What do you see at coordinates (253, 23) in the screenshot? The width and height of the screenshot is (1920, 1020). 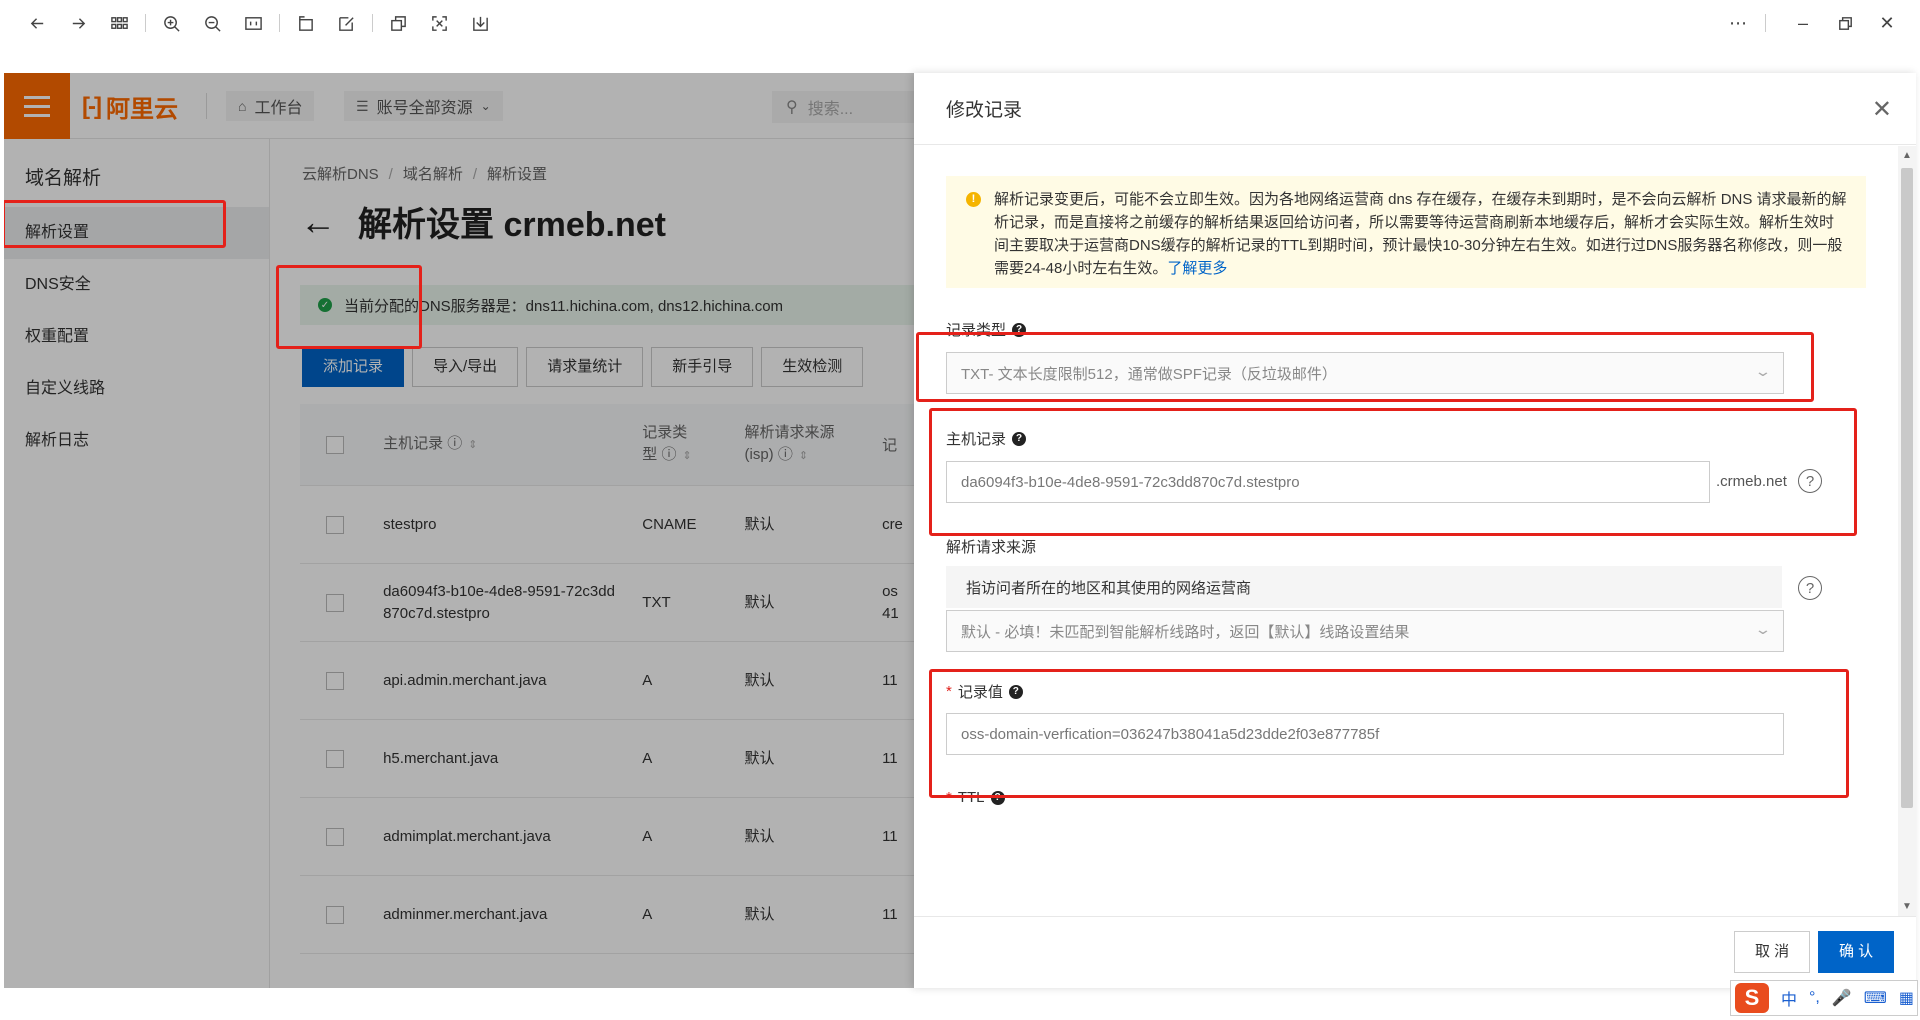 I see `actual-size-icon` at bounding box center [253, 23].